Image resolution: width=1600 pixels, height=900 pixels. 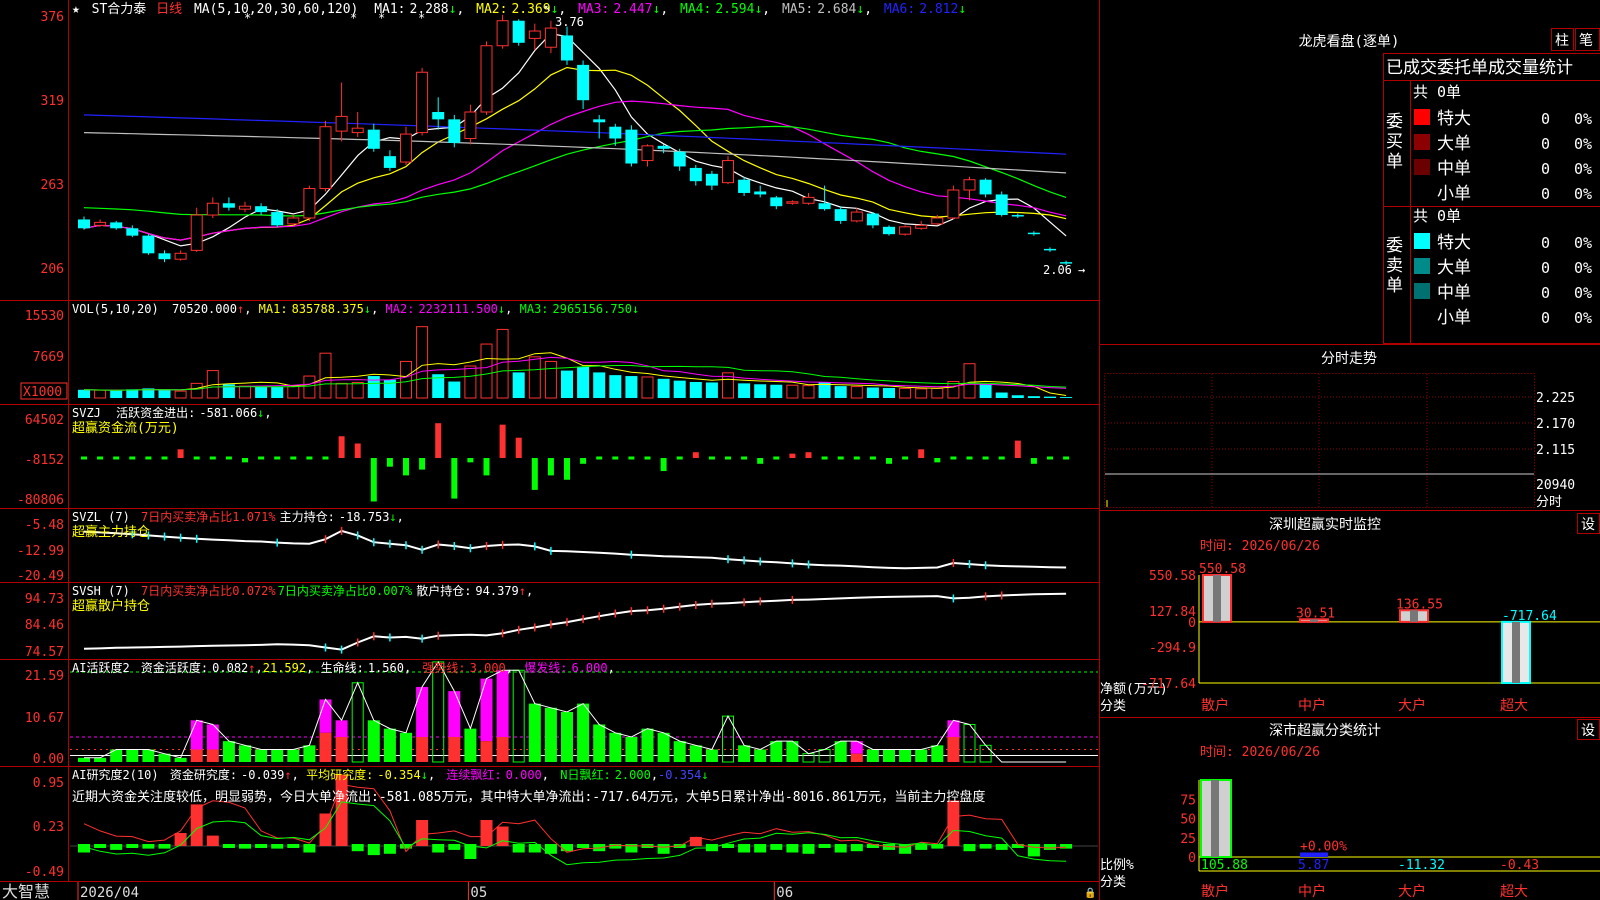 What do you see at coordinates (119, 9) in the screenshot?
I see `stock-name: ST合力泰` at bounding box center [119, 9].